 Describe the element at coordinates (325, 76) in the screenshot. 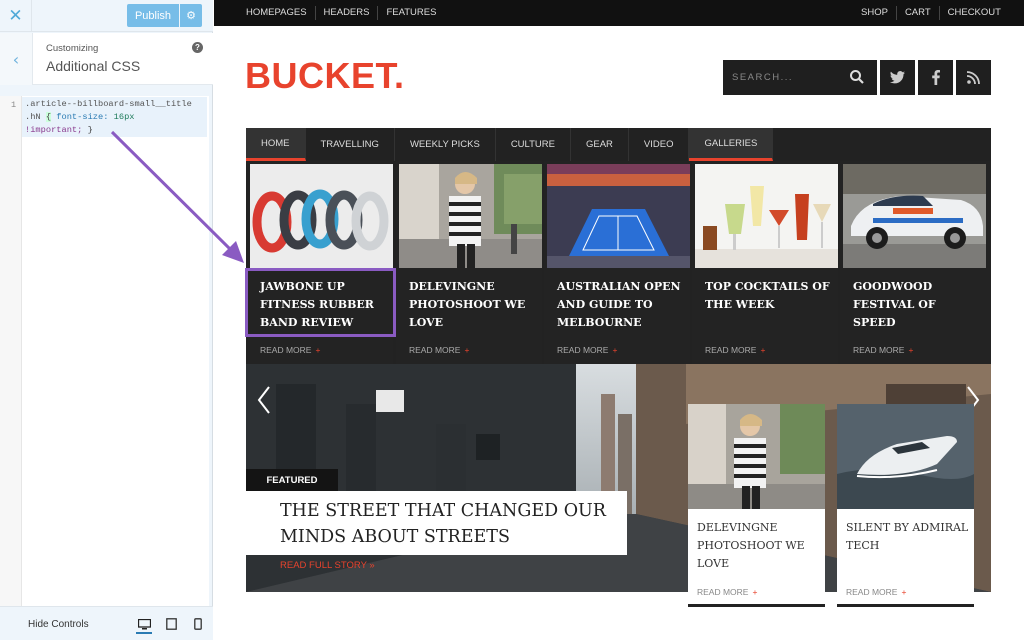

I see `site-logo: BUCKET.` at that location.